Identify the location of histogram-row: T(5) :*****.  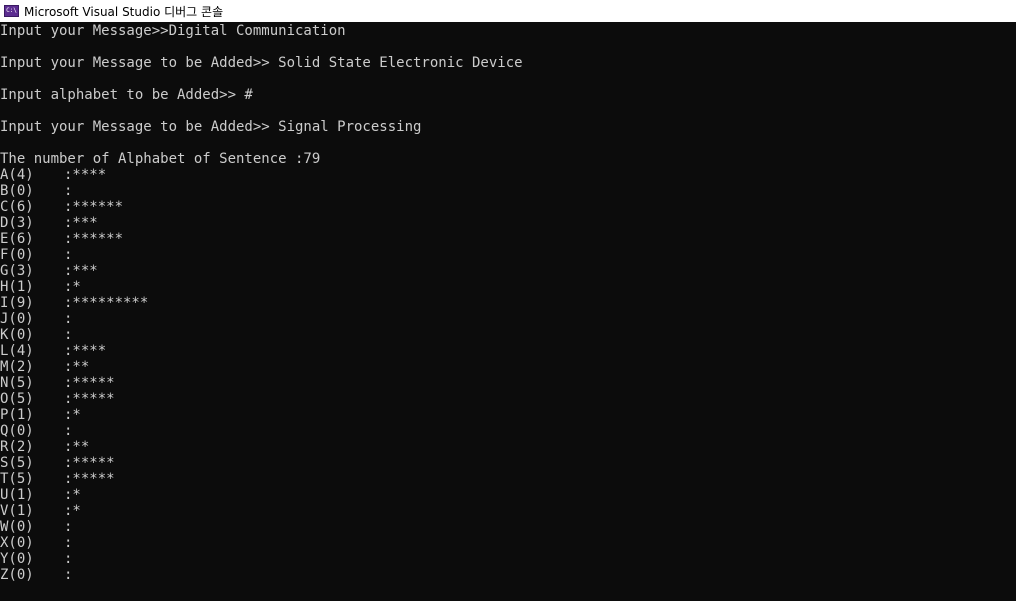
(508, 479).